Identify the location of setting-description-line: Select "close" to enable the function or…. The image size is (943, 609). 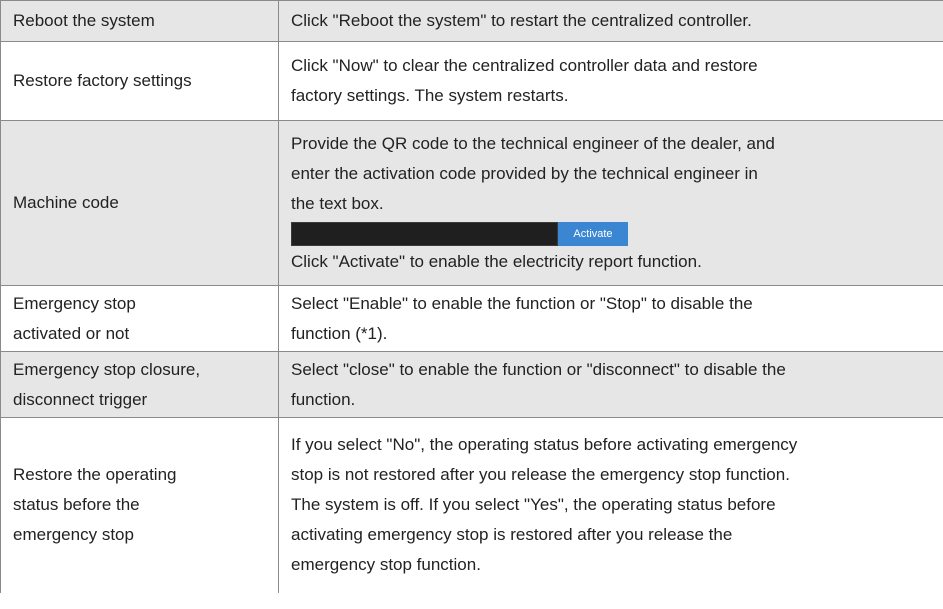
(538, 369).